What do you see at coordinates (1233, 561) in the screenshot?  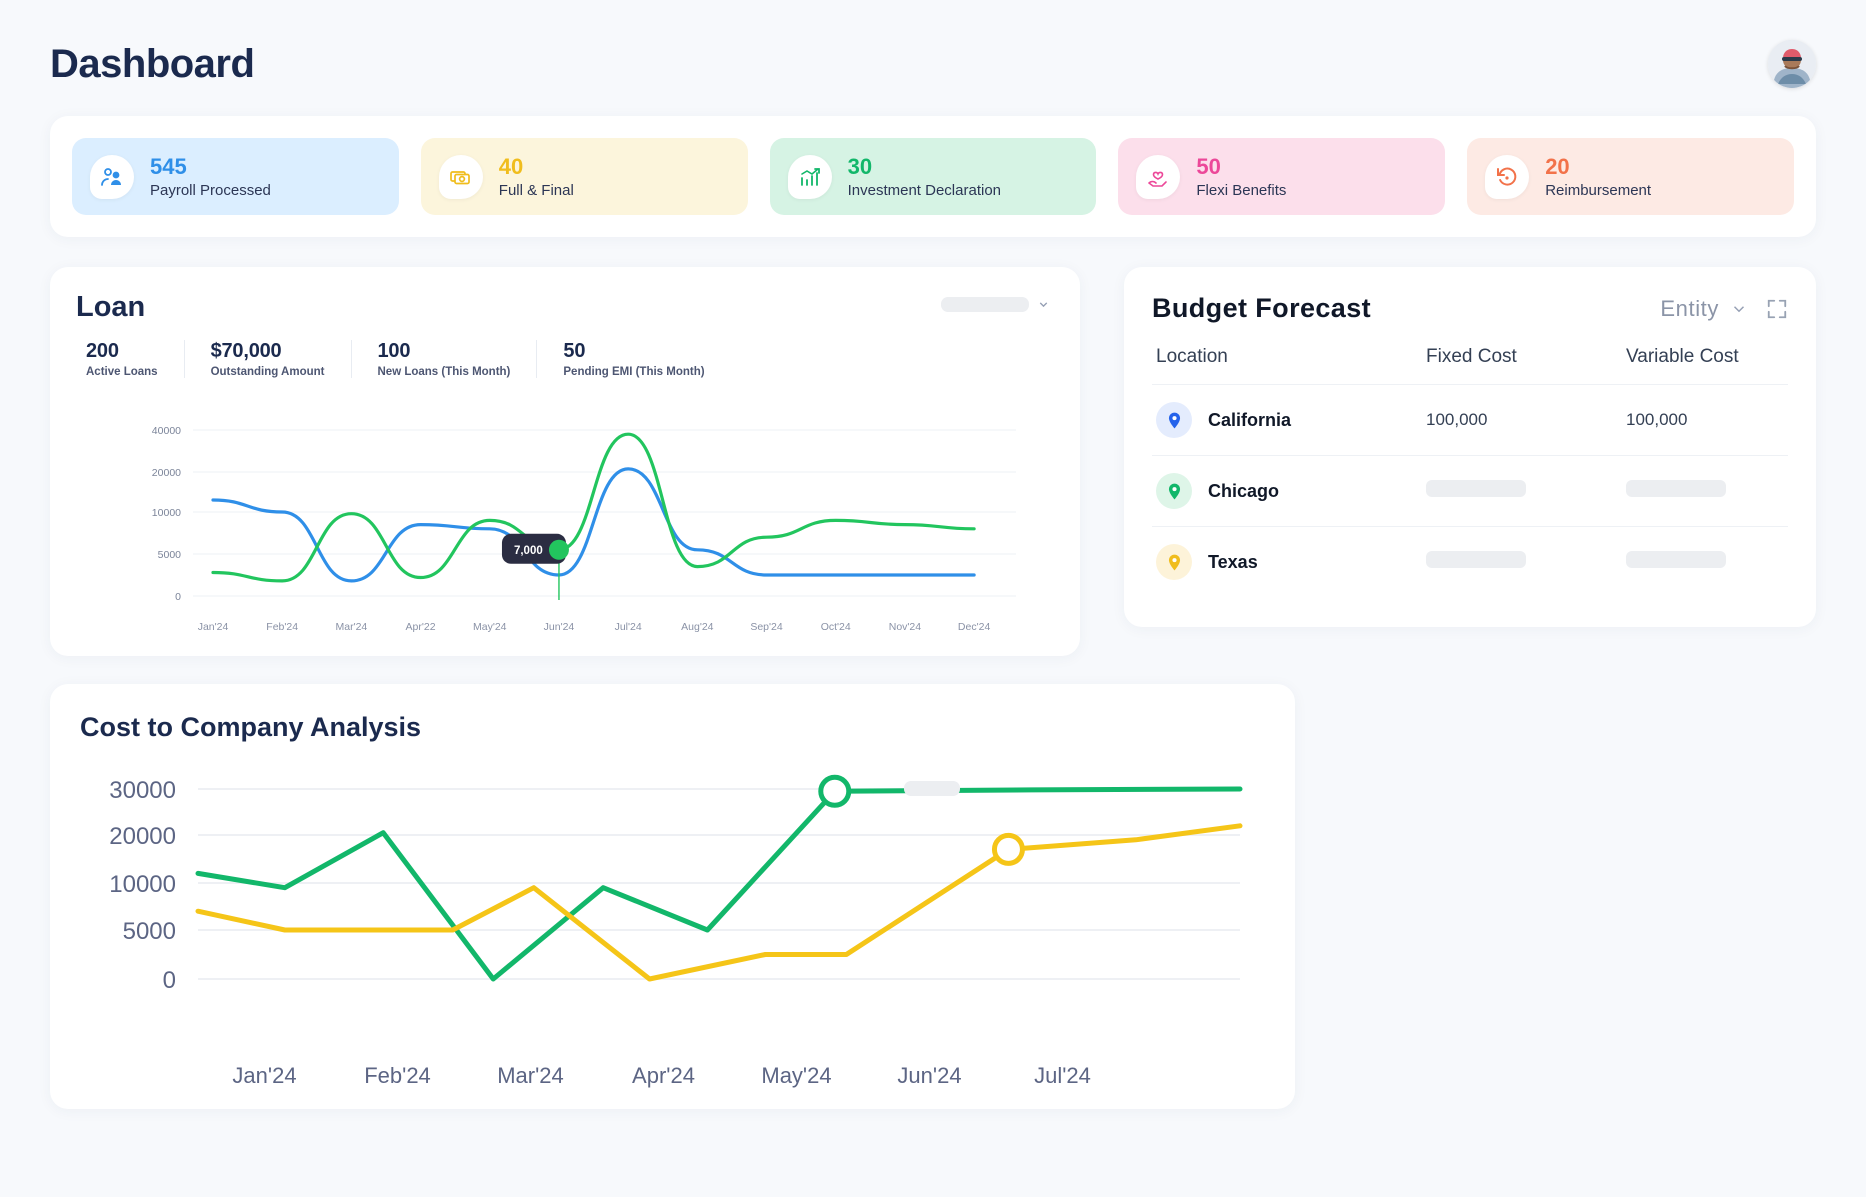 I see `location-name: Texas` at bounding box center [1233, 561].